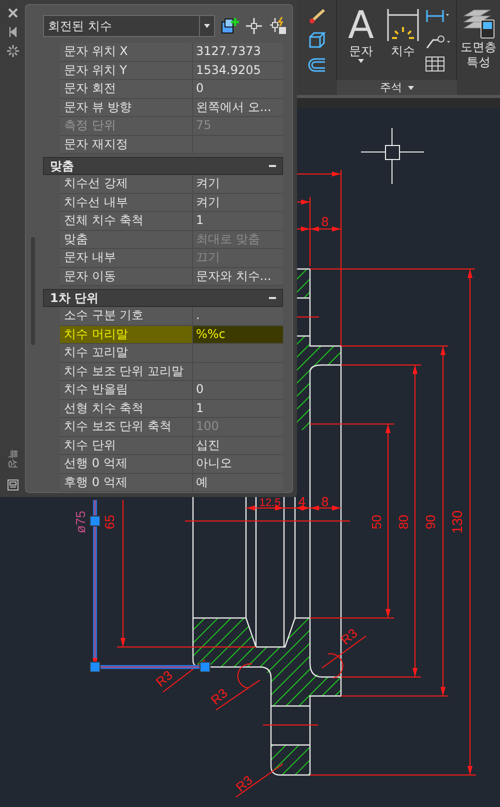 The width and height of the screenshot is (500, 807). Describe the element at coordinates (12, 13) in the screenshot. I see `close-icon` at that location.